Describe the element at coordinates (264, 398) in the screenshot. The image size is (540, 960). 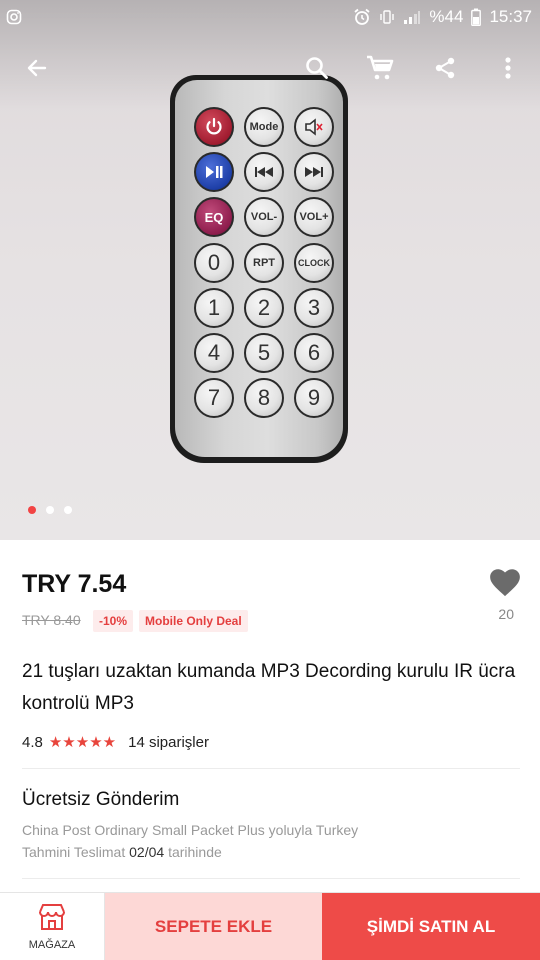
I see `remote-8-graphic: 8` at that location.